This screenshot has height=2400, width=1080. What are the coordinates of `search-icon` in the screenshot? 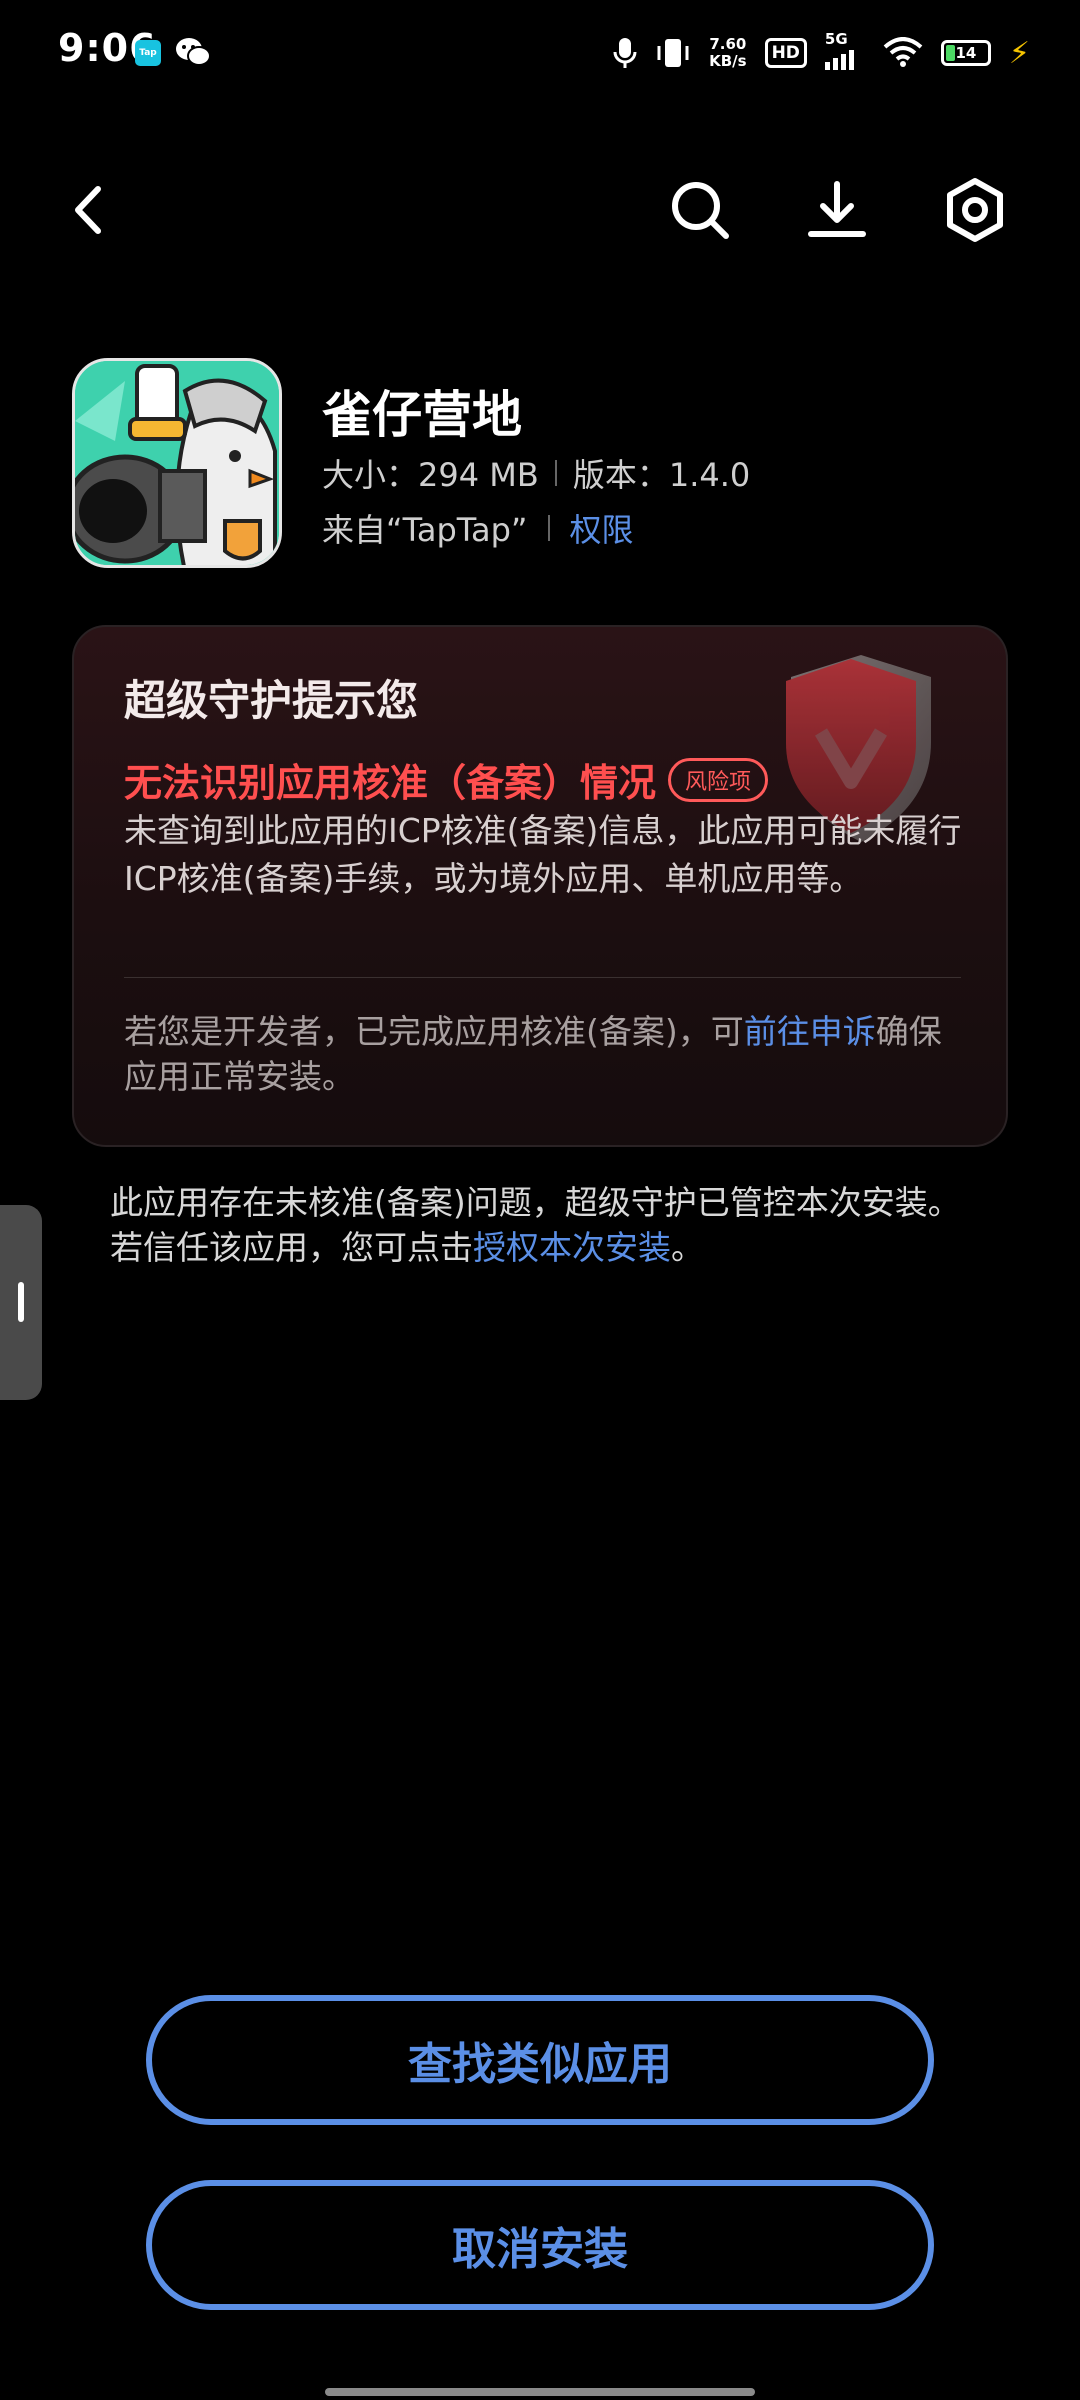 It's located at (700, 210).